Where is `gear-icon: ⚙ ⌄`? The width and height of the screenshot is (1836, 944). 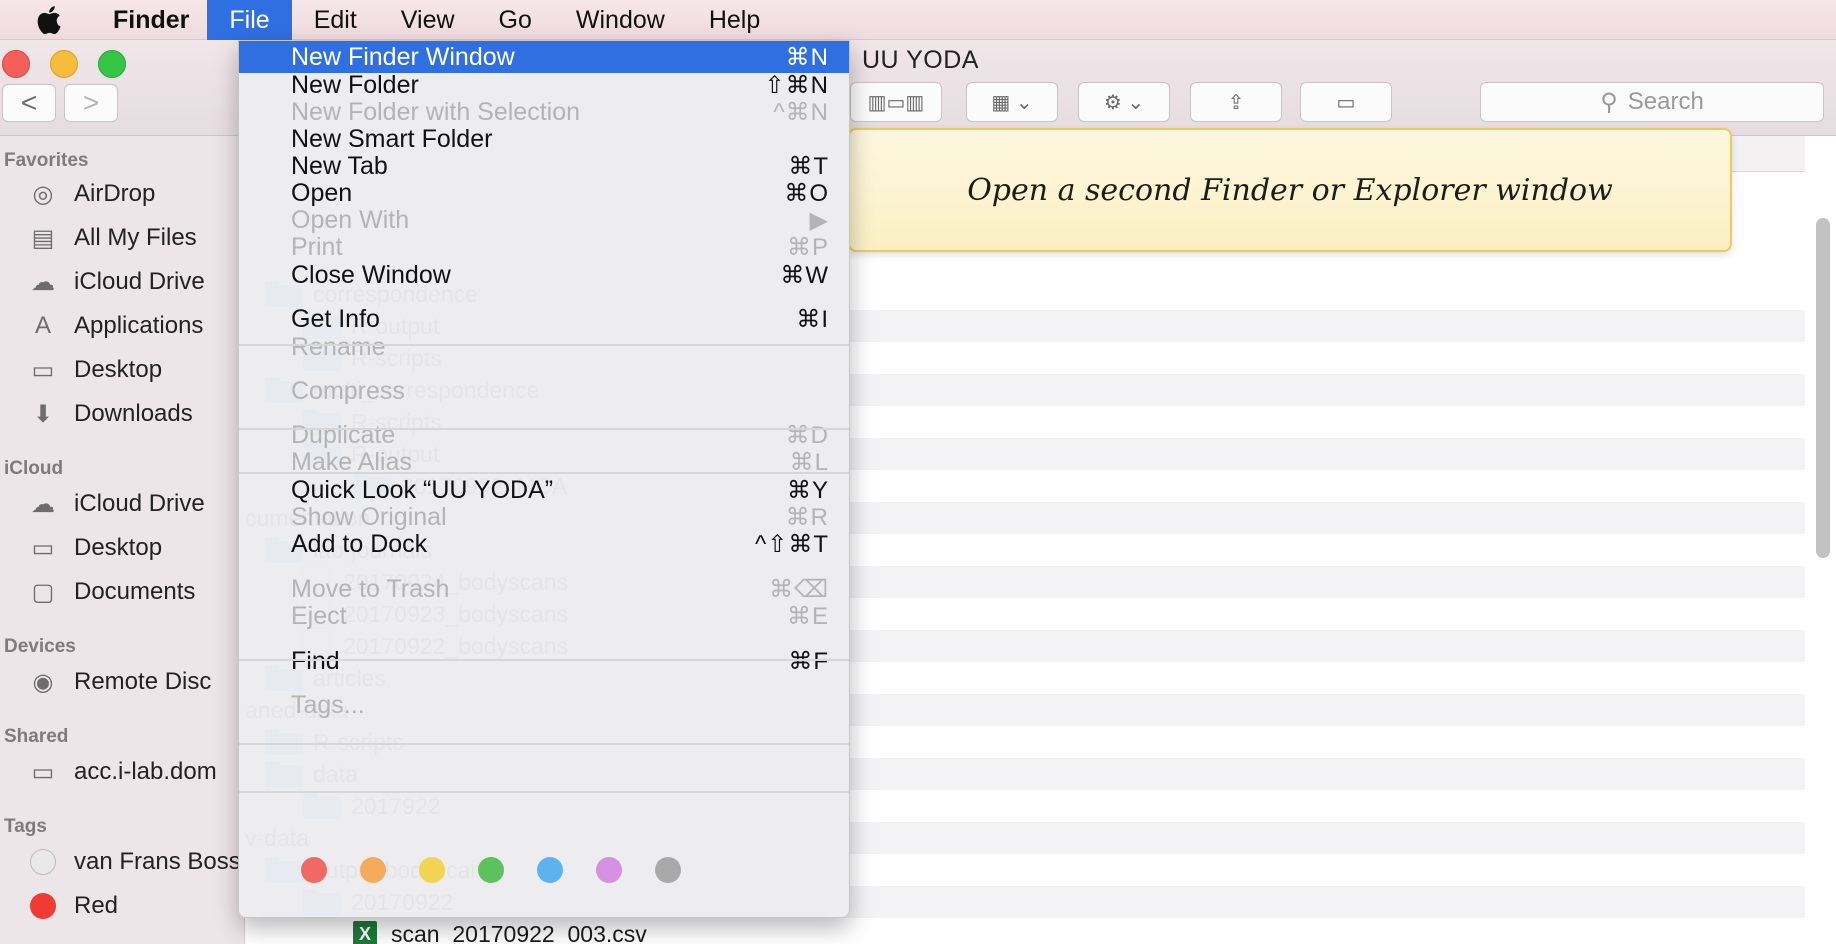
gear-icon: ⚙ ⌄ is located at coordinates (1124, 102).